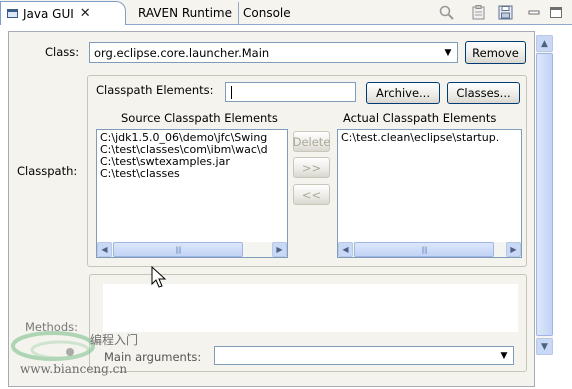  I want to click on vertical-scrollbar: ▲ ▼, so click(544, 195).